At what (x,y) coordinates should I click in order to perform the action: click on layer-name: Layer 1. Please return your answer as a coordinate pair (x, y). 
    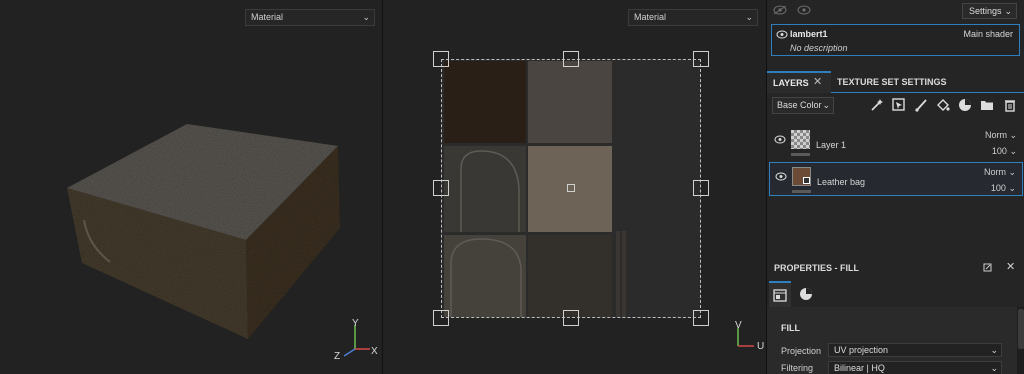
    Looking at the image, I should click on (831, 145).